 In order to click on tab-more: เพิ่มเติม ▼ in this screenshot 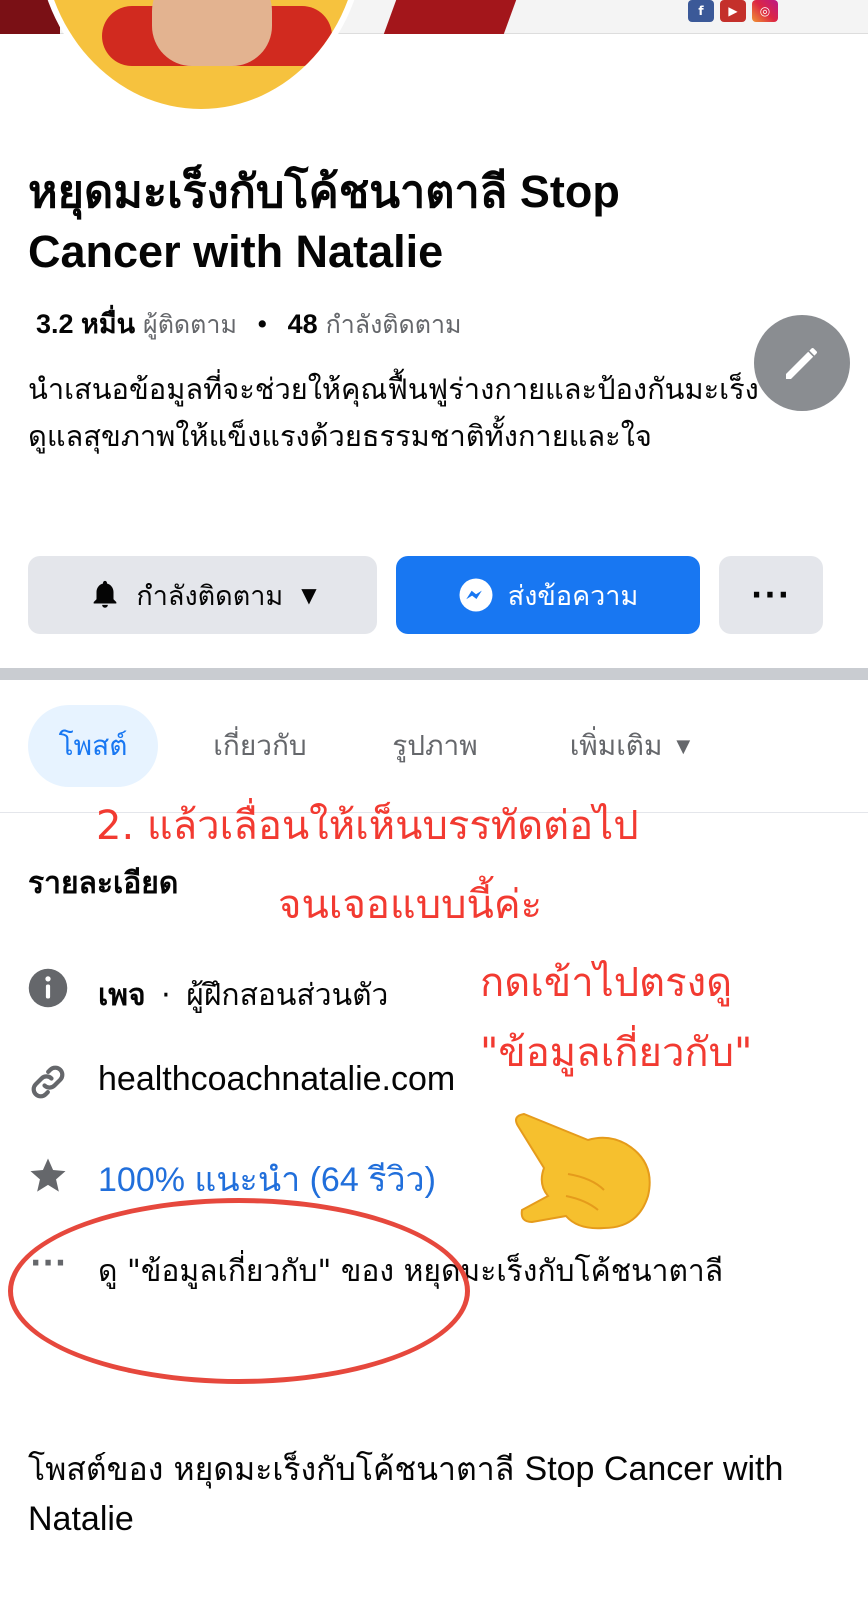, I will do `click(630, 746)`.